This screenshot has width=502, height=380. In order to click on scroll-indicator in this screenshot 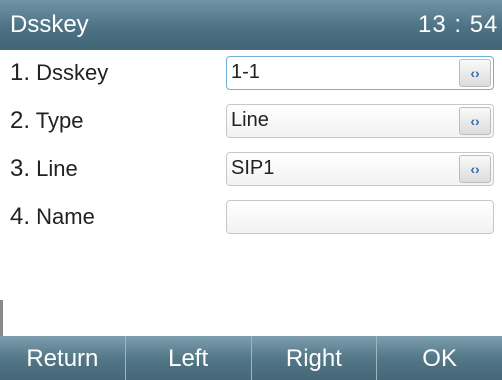, I will do `click(1, 318)`.